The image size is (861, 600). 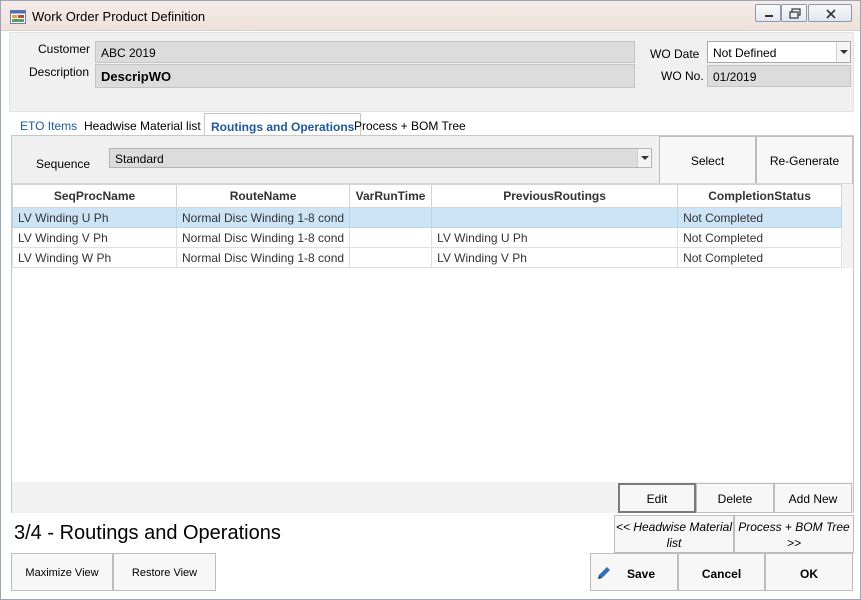 I want to click on sequence-area: Sequence Standard, so click(x=335, y=159).